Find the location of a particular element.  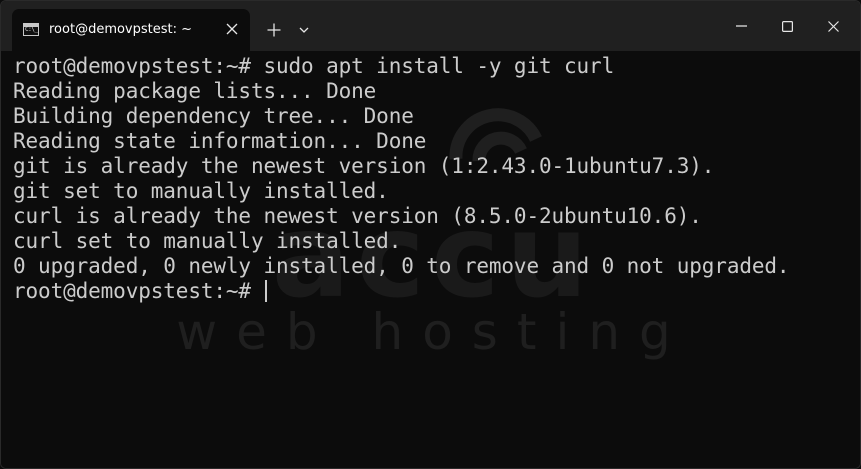

maximize-button is located at coordinates (787, 26).